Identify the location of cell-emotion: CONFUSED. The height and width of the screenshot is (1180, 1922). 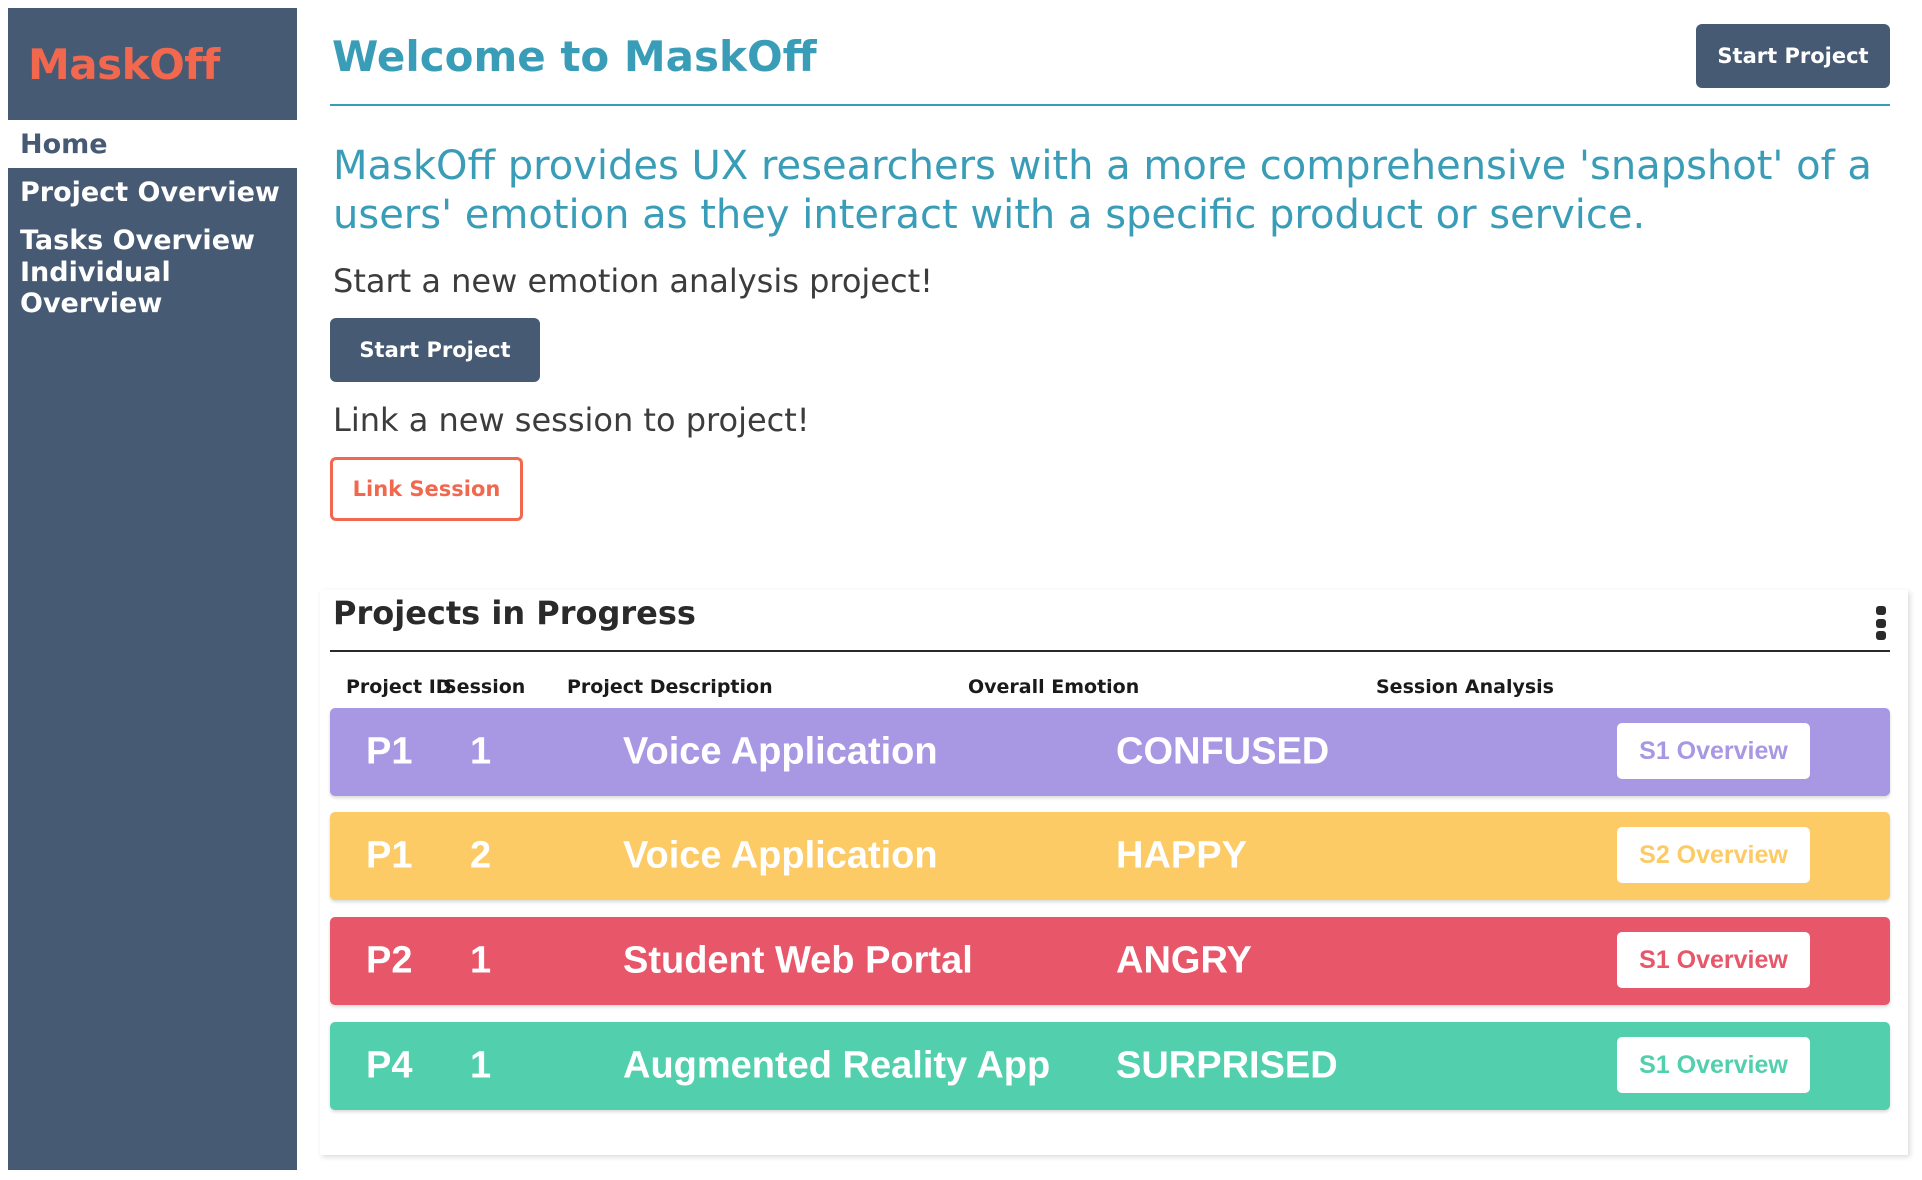
(1223, 751).